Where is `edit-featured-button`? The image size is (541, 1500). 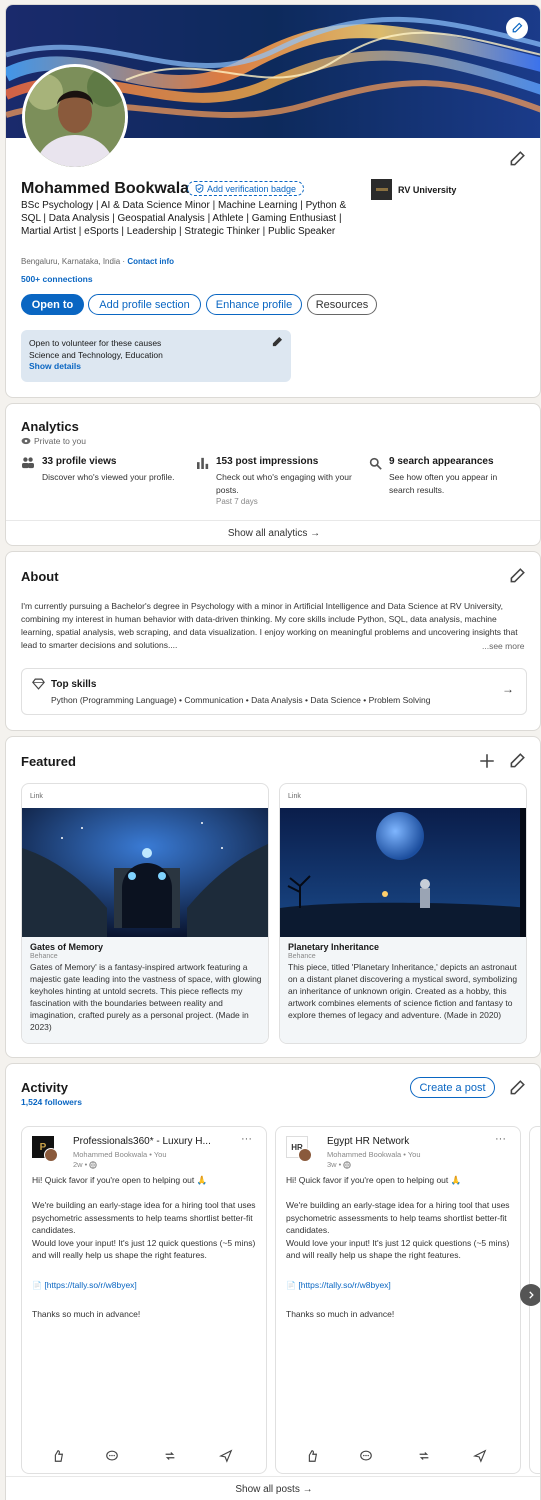 edit-featured-button is located at coordinates (517, 761).